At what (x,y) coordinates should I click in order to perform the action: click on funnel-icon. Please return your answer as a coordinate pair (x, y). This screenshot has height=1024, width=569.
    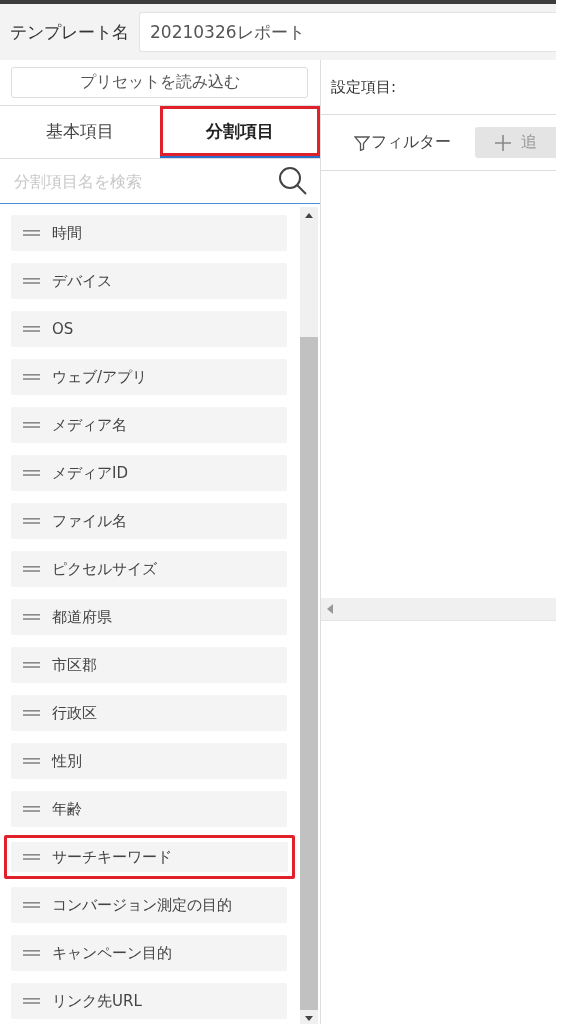
    Looking at the image, I should click on (362, 142).